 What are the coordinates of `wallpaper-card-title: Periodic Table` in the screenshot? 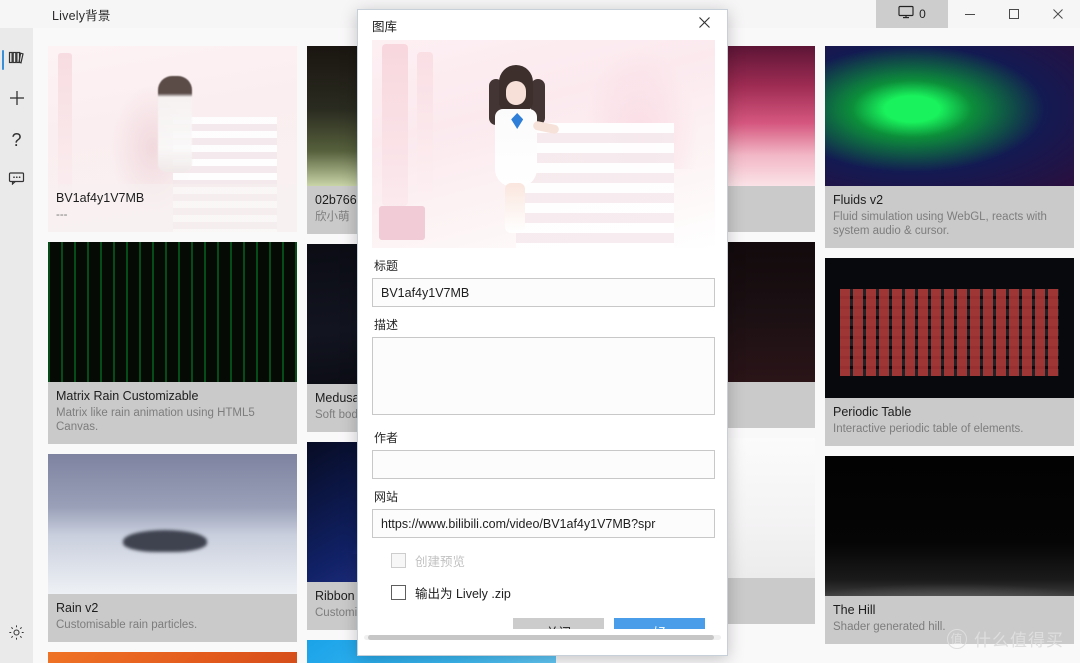 It's located at (872, 412).